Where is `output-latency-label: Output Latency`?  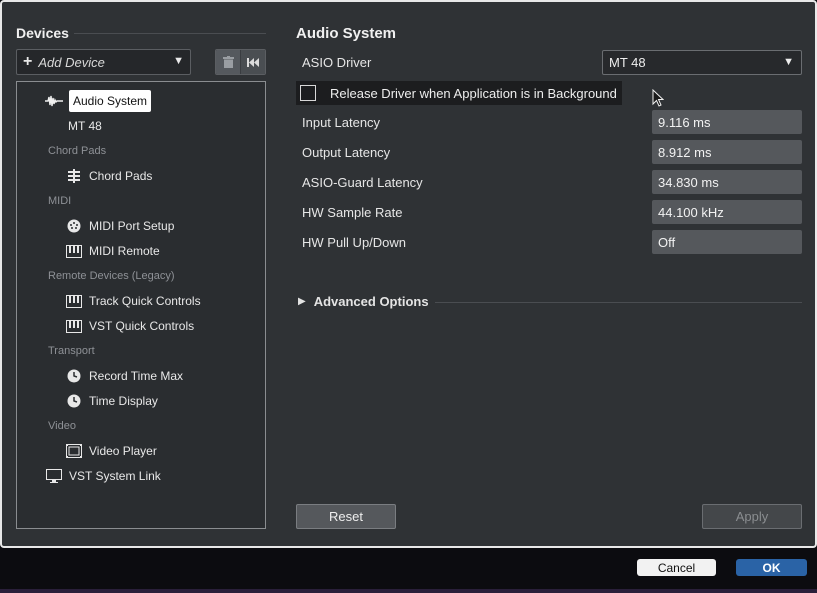
output-latency-label: Output Latency is located at coordinates (346, 152).